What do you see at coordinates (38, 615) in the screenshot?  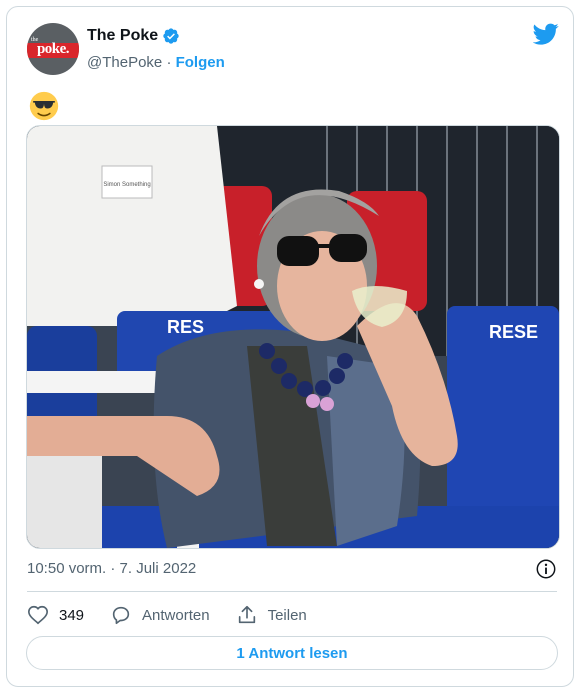 I see `heart-icon` at bounding box center [38, 615].